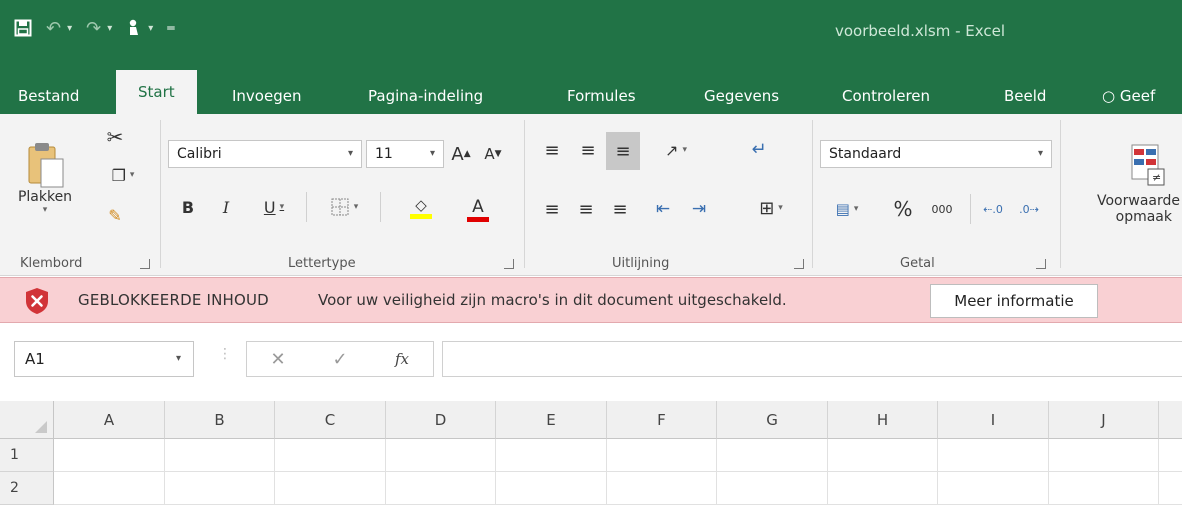 The width and height of the screenshot is (1182, 505). I want to click on wrap-text-button: ↵, so click(759, 149).